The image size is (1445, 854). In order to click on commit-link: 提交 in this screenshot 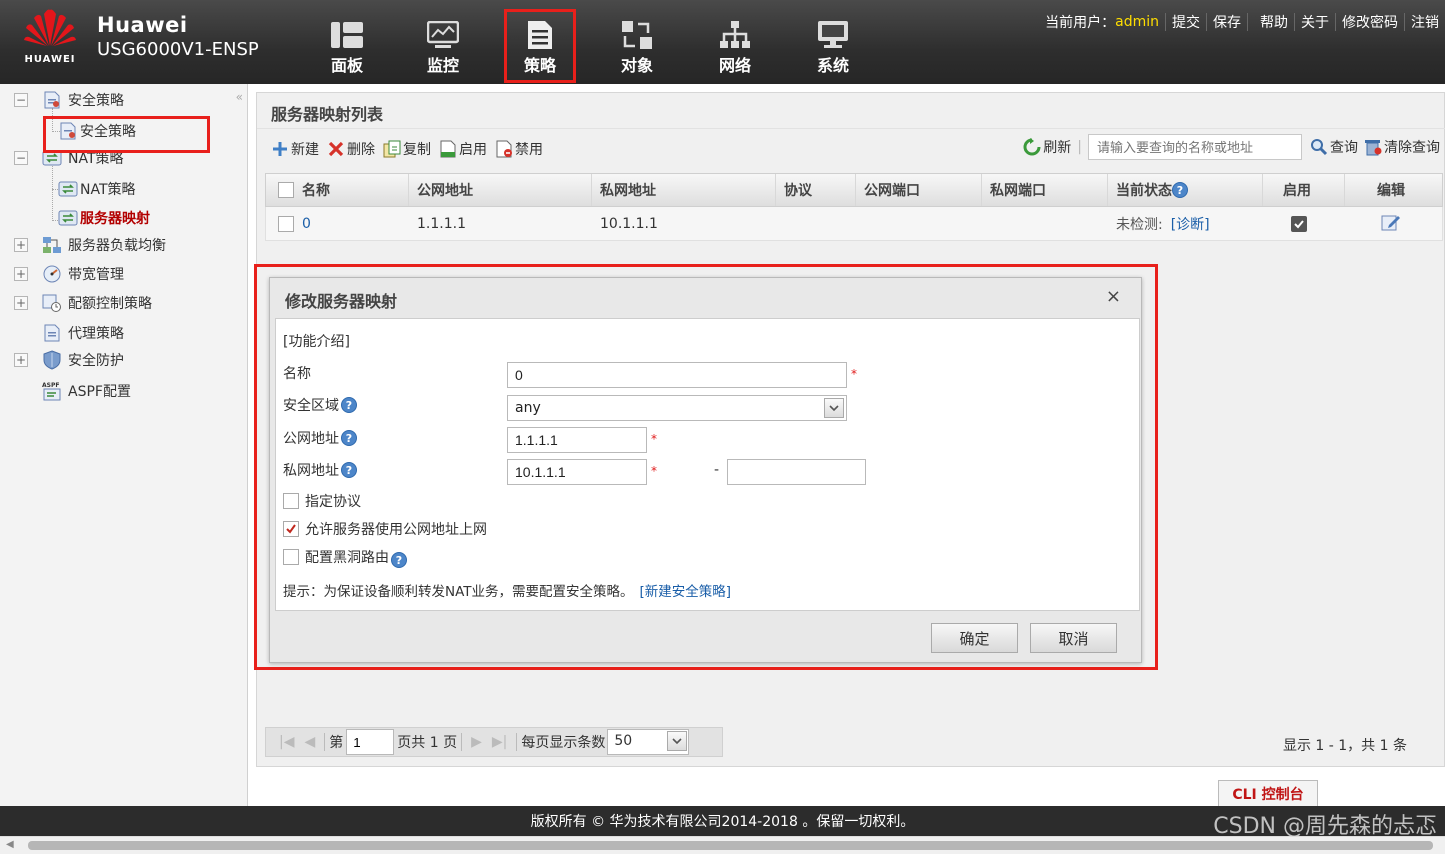, I will do `click(1186, 22)`.